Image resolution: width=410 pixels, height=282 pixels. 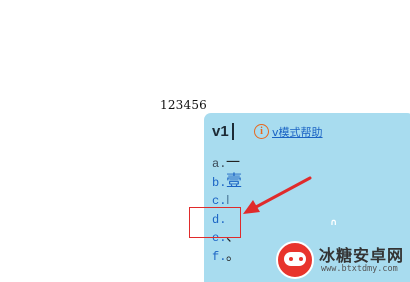 I want to click on candidate-text: 壹, so click(x=234, y=180).